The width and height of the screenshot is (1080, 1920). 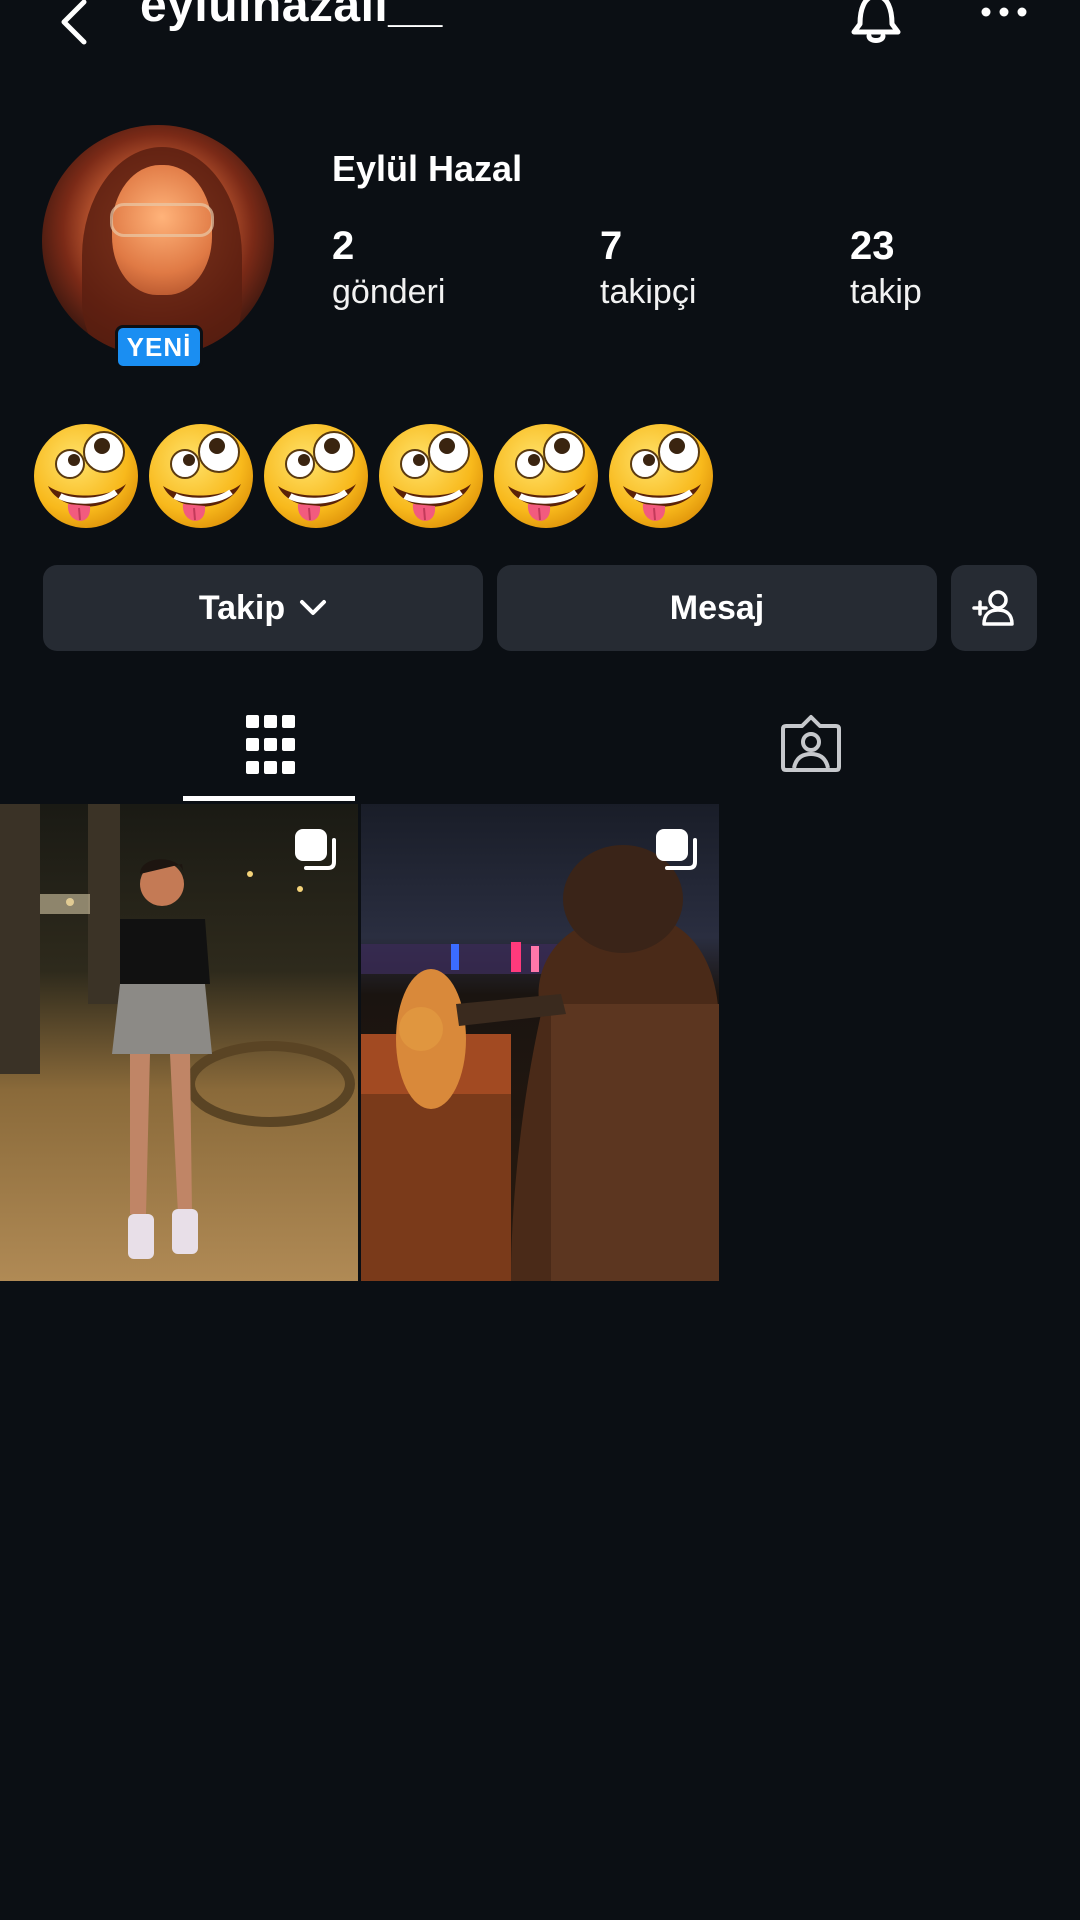 I want to click on back-button, so click(x=75, y=26).